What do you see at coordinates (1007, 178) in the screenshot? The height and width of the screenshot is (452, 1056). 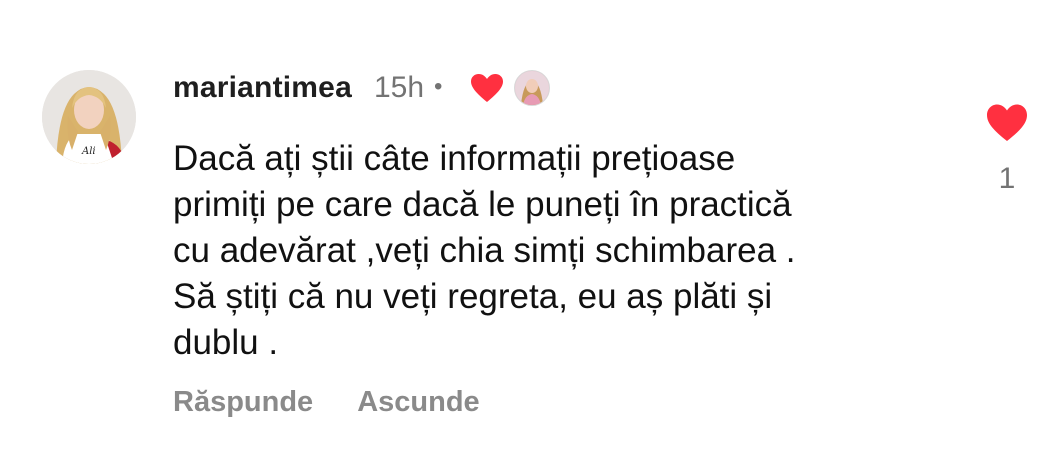 I see `like-count: 1` at bounding box center [1007, 178].